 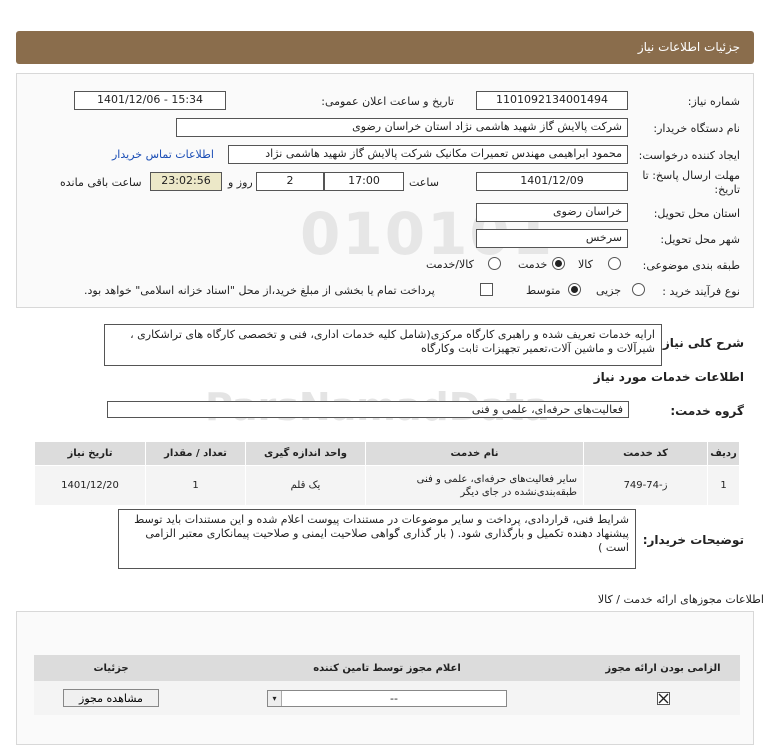 What do you see at coordinates (364, 181) in the screenshot?
I see `deadline-time-field: 17:00` at bounding box center [364, 181].